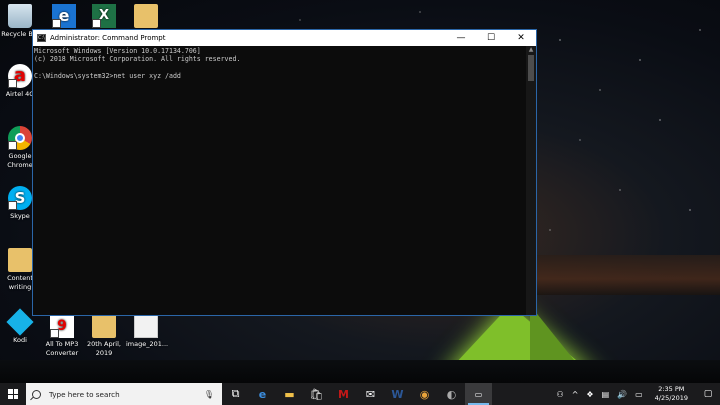 The height and width of the screenshot is (405, 720). I want to click on people-icon: ⚇, so click(560, 394).